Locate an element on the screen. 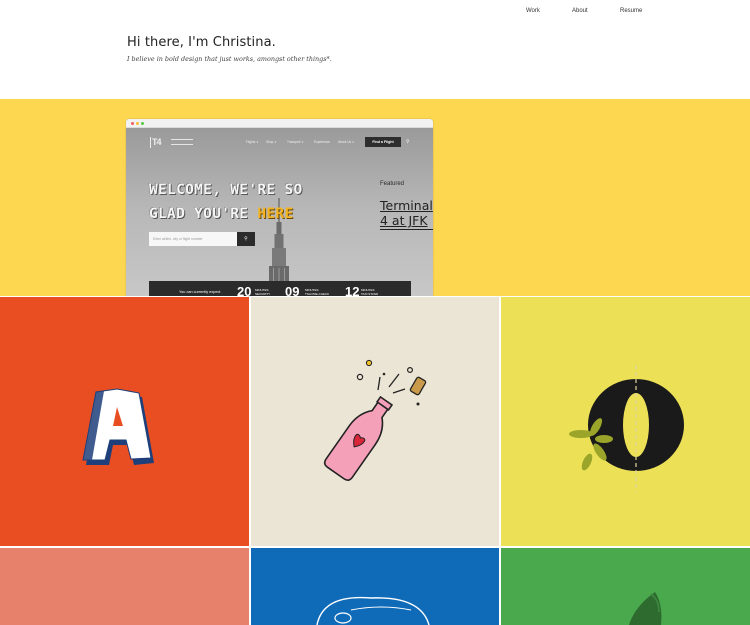  site-menu-item: Shop ∨ is located at coordinates (271, 142).